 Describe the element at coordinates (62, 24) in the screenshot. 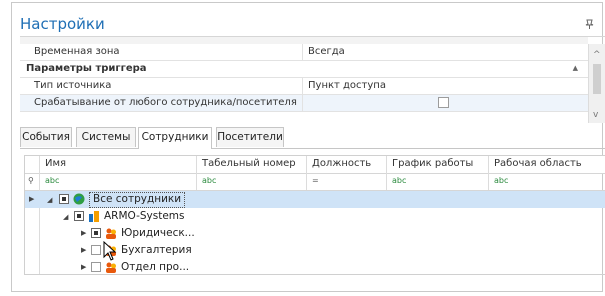

I see `panel-title: Настройки` at that location.